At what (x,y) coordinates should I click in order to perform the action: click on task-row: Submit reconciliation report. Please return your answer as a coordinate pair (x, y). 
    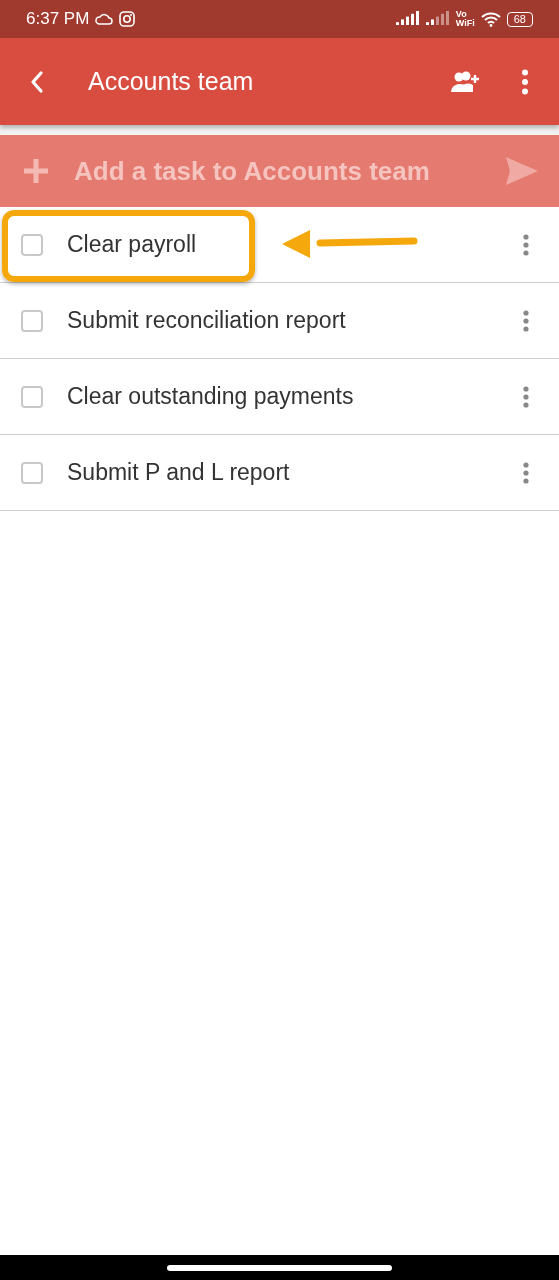
    Looking at the image, I should click on (279, 321).